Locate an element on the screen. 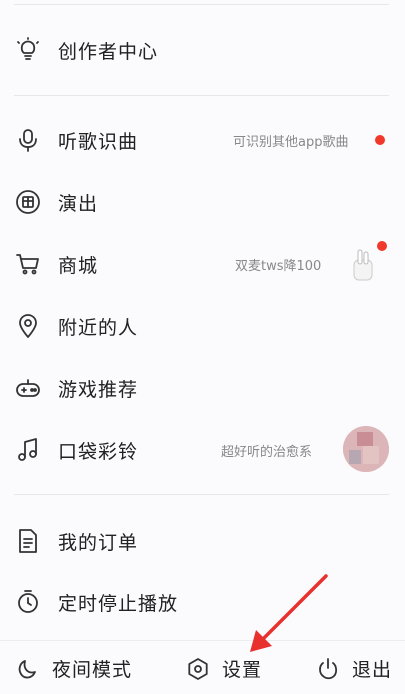  night-mode-button: 夜间模式 is located at coordinates (74, 668).